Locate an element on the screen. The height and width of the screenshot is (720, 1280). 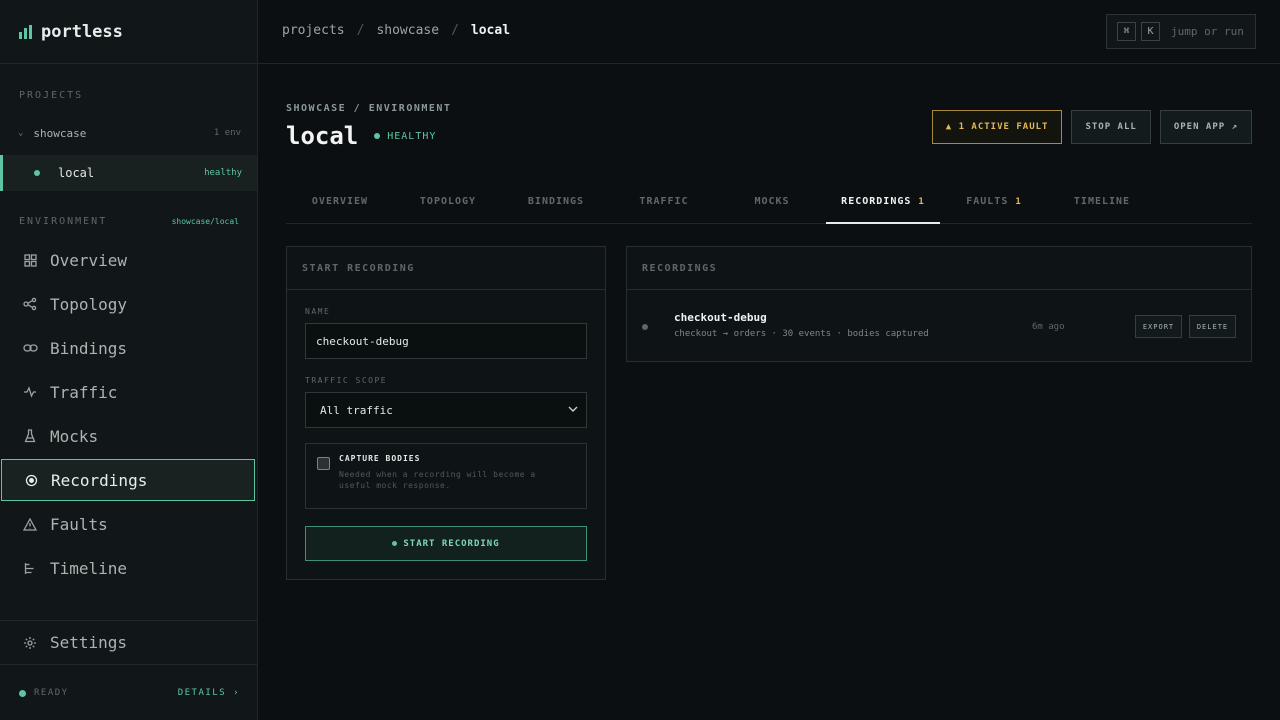
tab-faults: FAULTS 1 is located at coordinates (994, 201).